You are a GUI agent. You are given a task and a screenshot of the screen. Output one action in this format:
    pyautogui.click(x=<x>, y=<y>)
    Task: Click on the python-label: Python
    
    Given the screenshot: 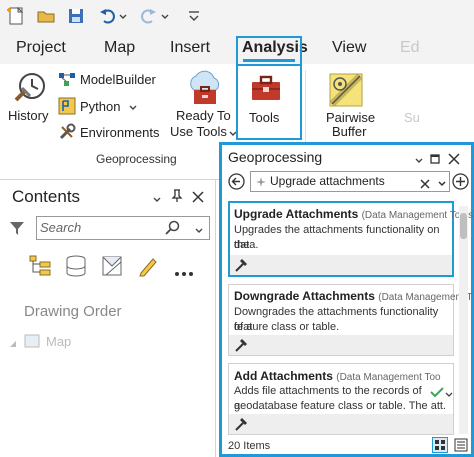 What is the action you would take?
    pyautogui.click(x=100, y=106)
    